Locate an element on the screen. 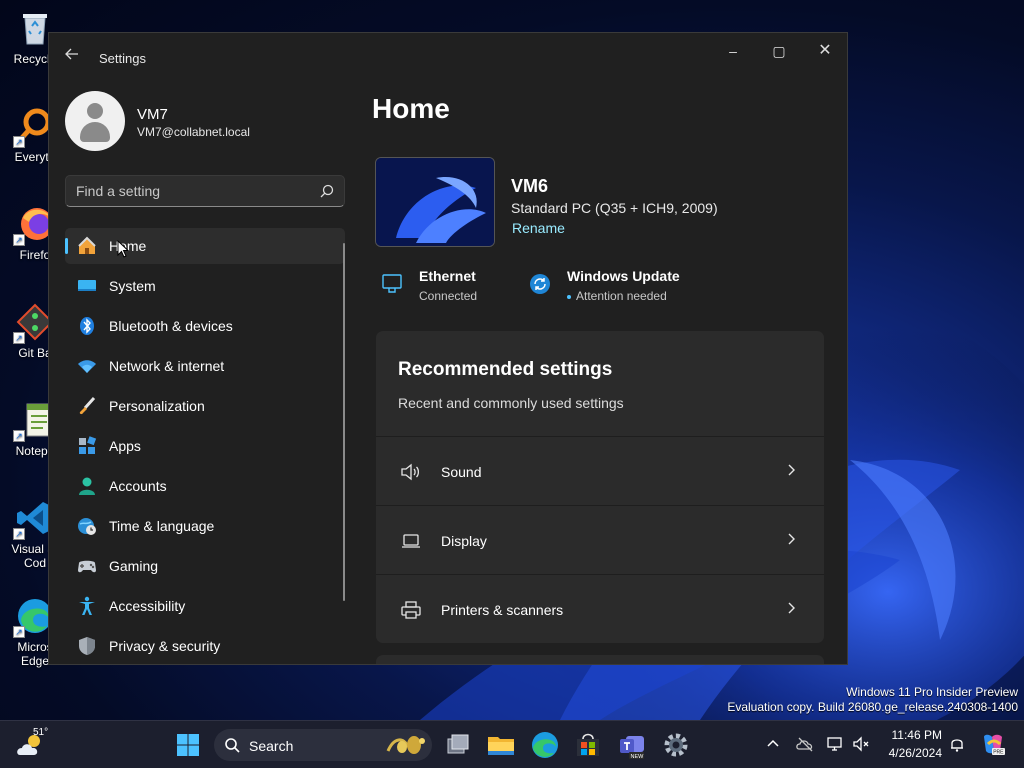  mouse-cursor-icon is located at coordinates (123, 249).